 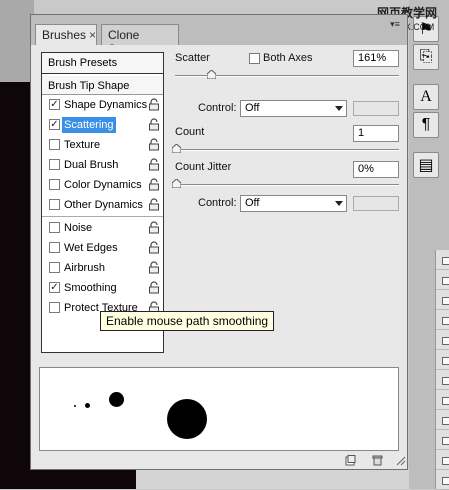 What do you see at coordinates (102, 228) in the screenshot?
I see `list-item-noise: Noise` at bounding box center [102, 228].